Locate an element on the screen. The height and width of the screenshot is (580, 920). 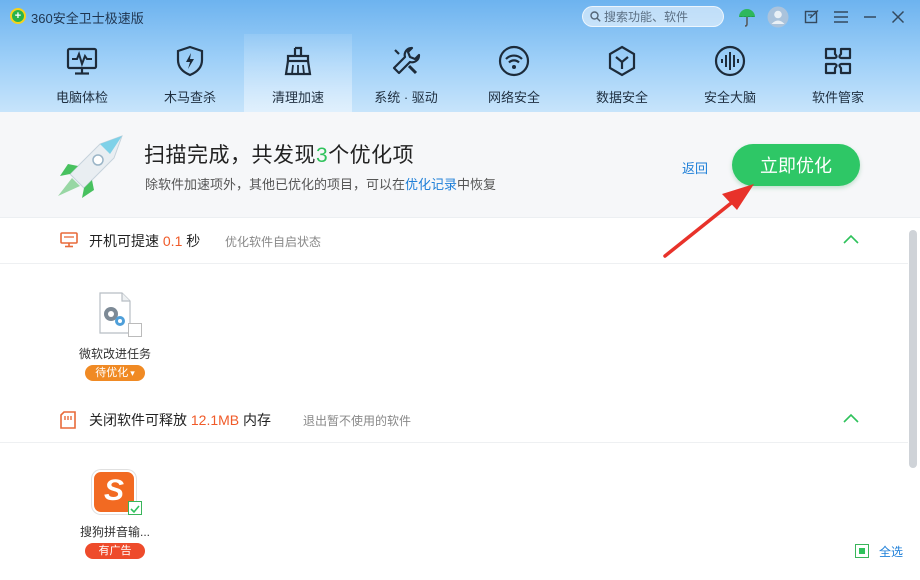
nav-item-pc-checkup: 电脑体检 is located at coordinates (82, 73).